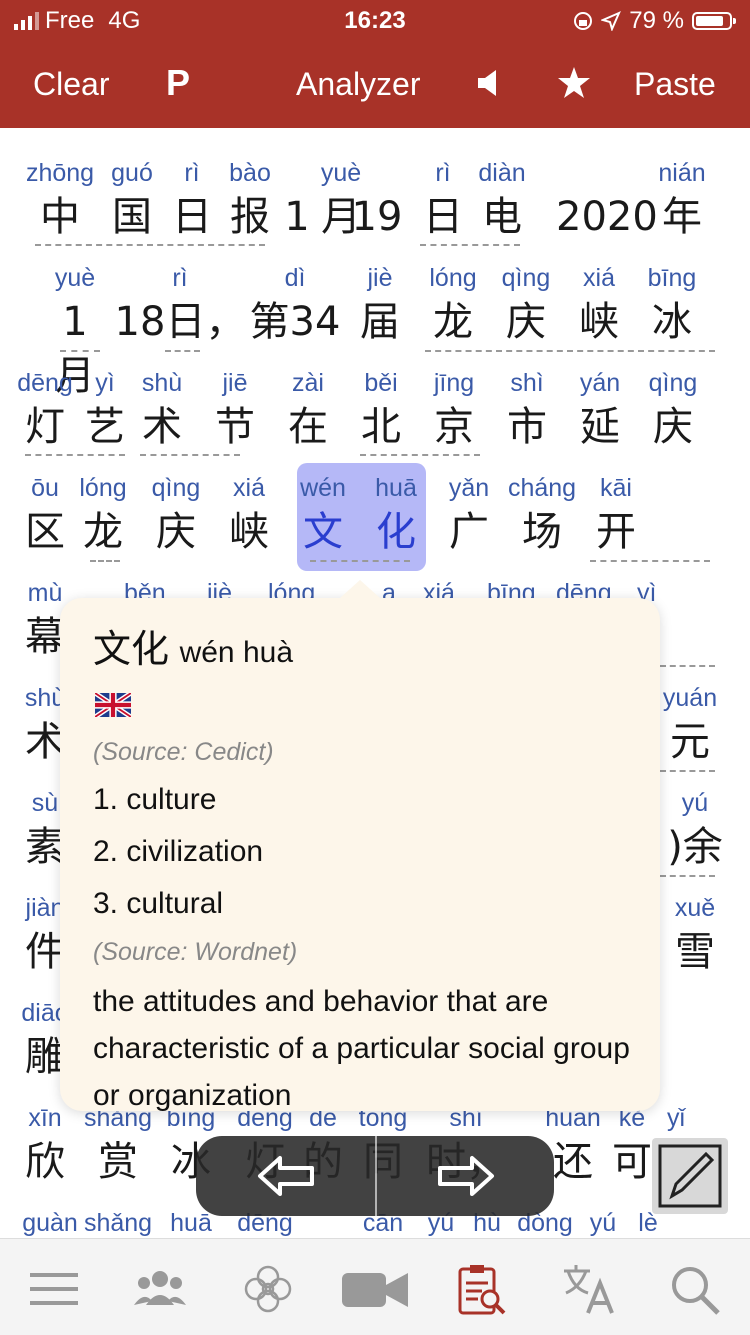 Image resolution: width=750 pixels, height=1335 pixels. I want to click on status-right: 79 %, so click(654, 21).